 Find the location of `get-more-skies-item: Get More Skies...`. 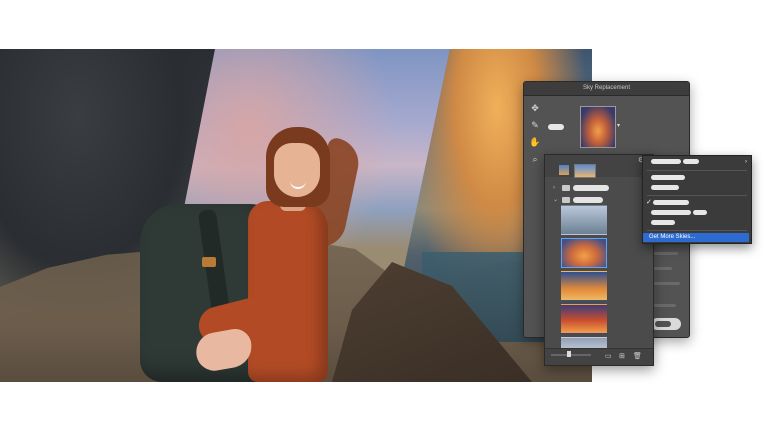

get-more-skies-item: Get More Skies... is located at coordinates (696, 237).